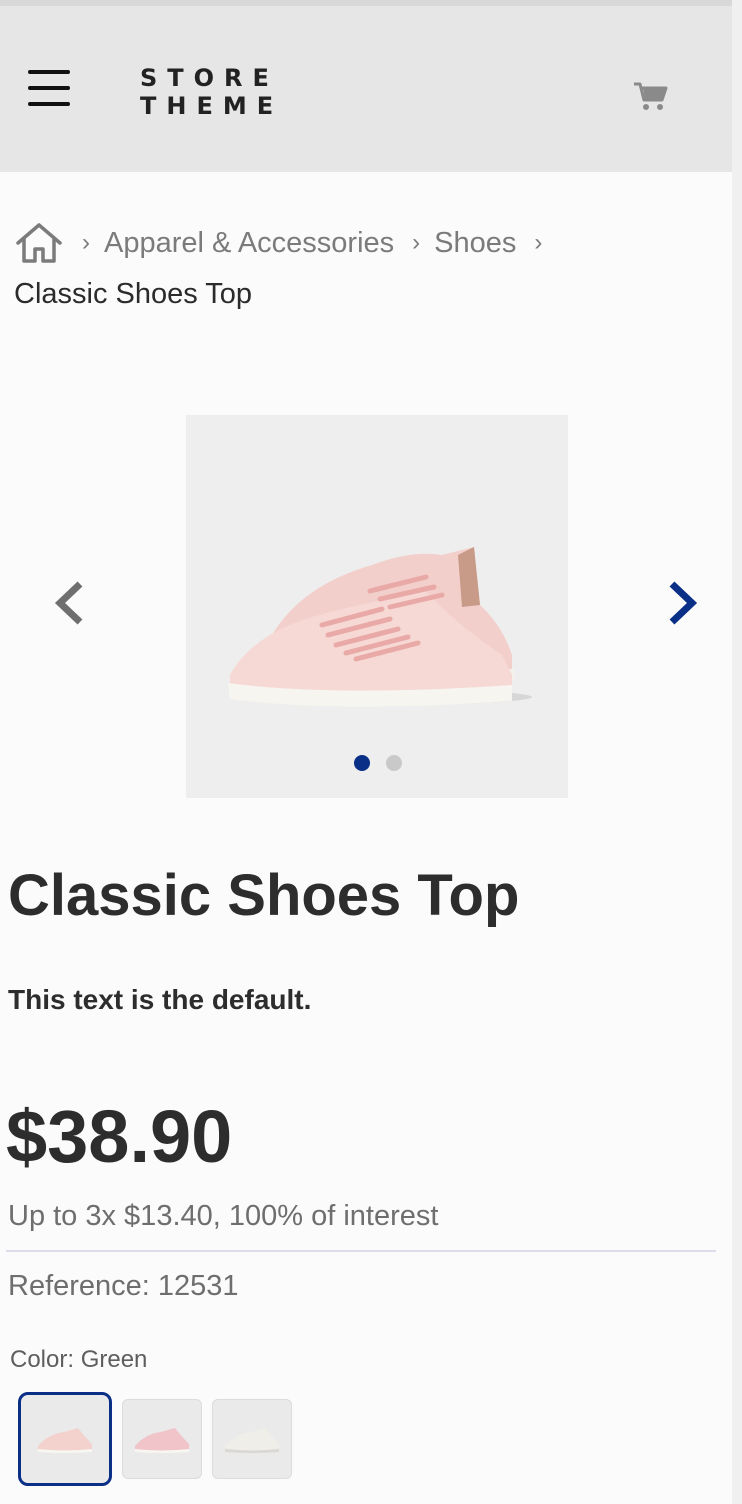 This screenshot has height=1504, width=742. I want to click on store-logo: STORE THEME, so click(211, 92).